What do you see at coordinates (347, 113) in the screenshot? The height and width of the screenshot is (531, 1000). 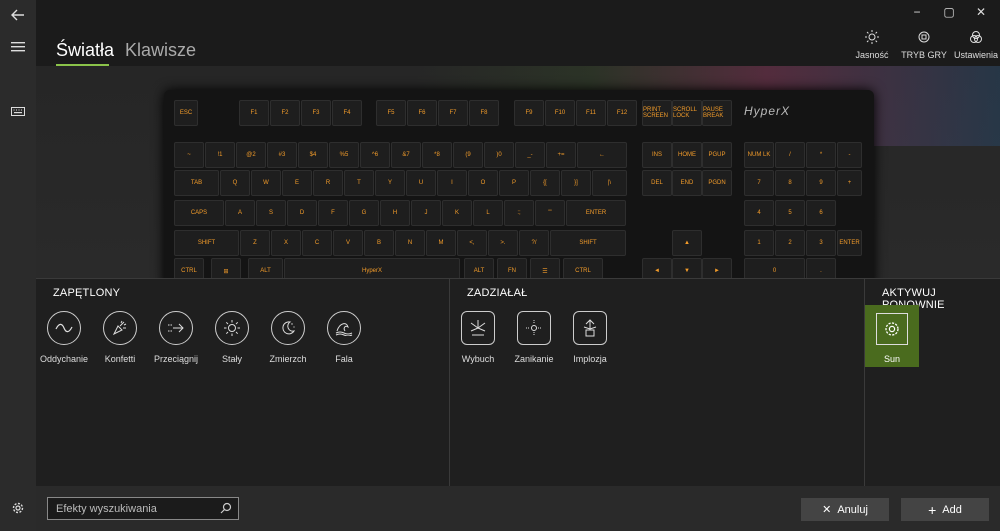 I see `keyboard-key: F4` at bounding box center [347, 113].